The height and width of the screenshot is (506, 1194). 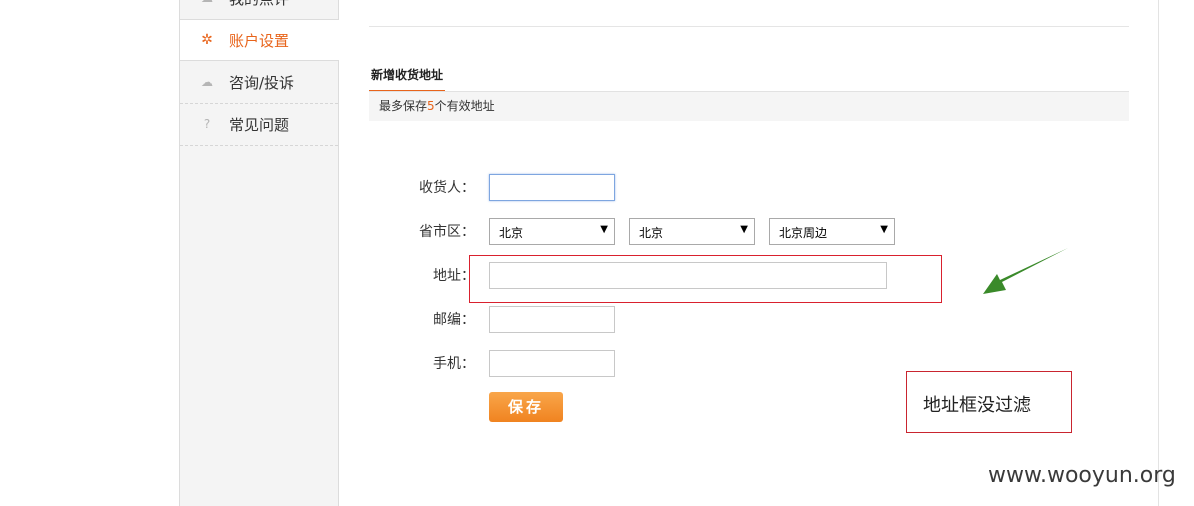 What do you see at coordinates (526, 407) in the screenshot?
I see `save-button: 保存` at bounding box center [526, 407].